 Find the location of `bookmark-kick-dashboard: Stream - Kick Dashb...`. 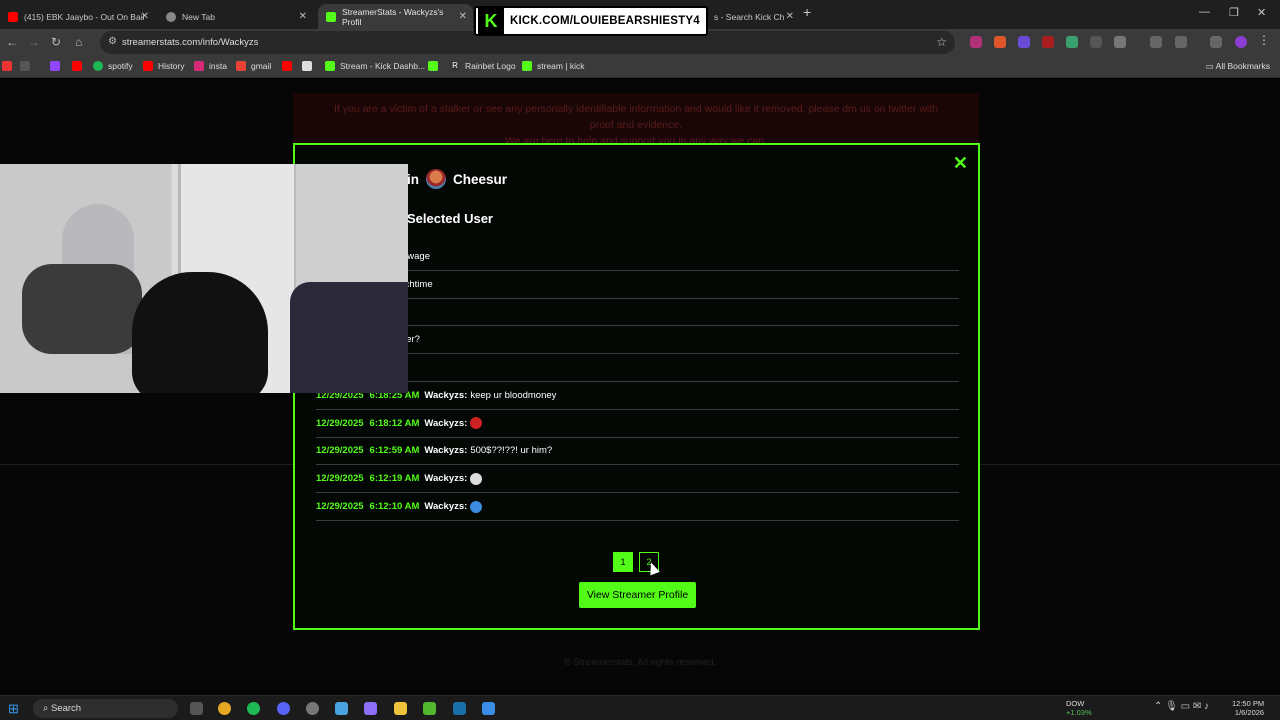

bookmark-kick-dashboard: Stream - Kick Dashb... is located at coordinates (375, 66).